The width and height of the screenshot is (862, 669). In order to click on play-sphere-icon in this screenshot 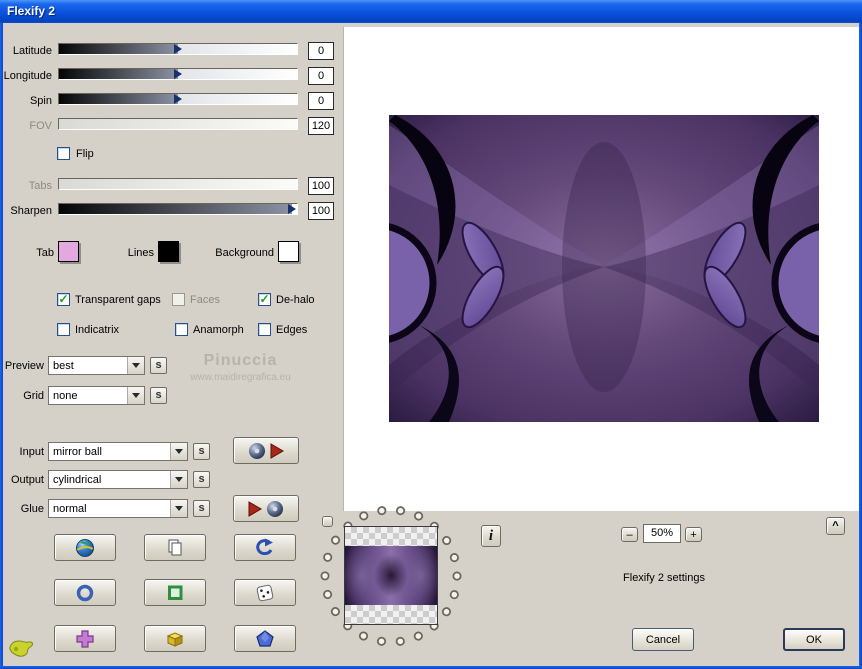, I will do `click(265, 508)`.